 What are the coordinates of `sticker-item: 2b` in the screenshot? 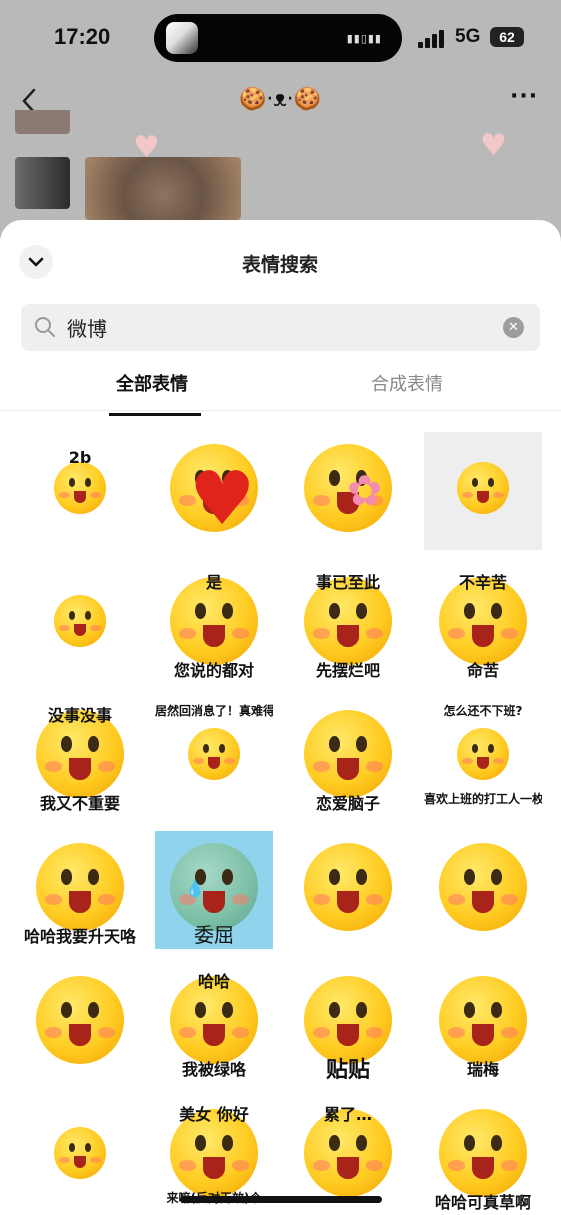 It's located at (80, 491).